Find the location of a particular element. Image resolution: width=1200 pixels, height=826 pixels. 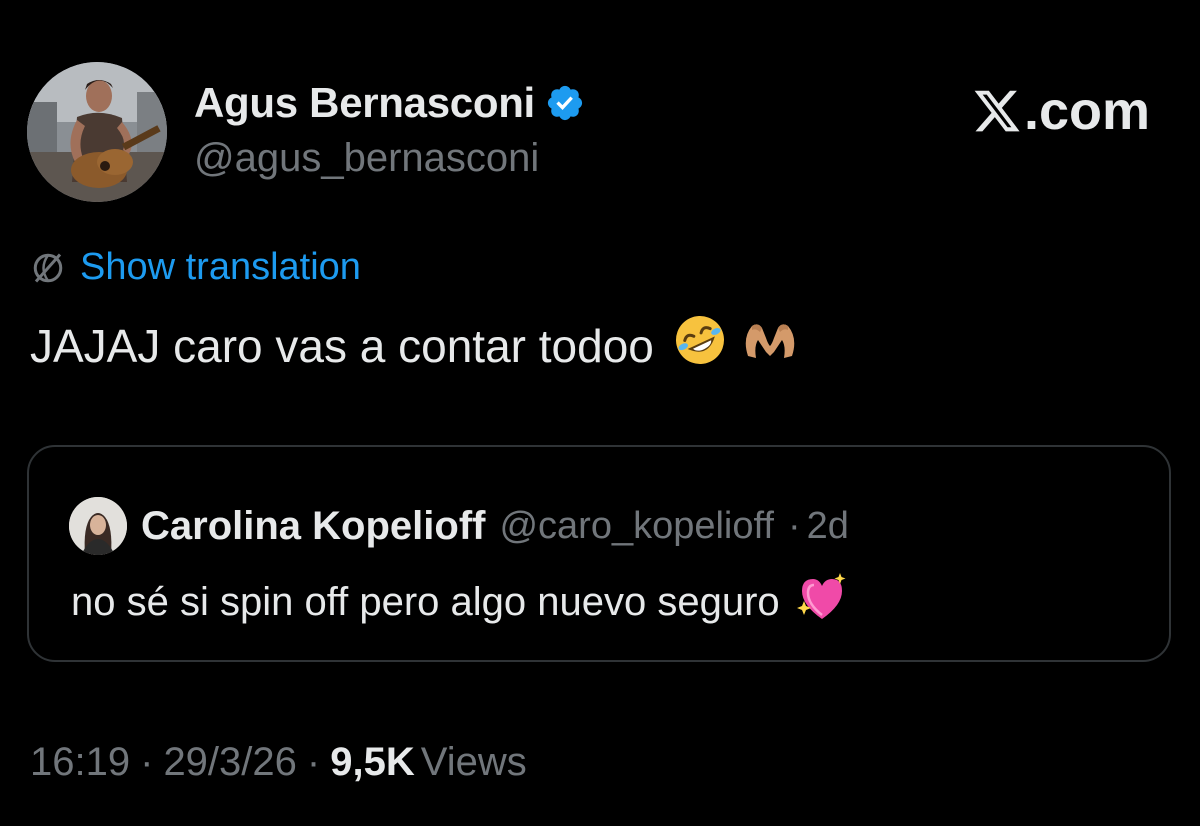

x-logo-icon is located at coordinates (997, 111).